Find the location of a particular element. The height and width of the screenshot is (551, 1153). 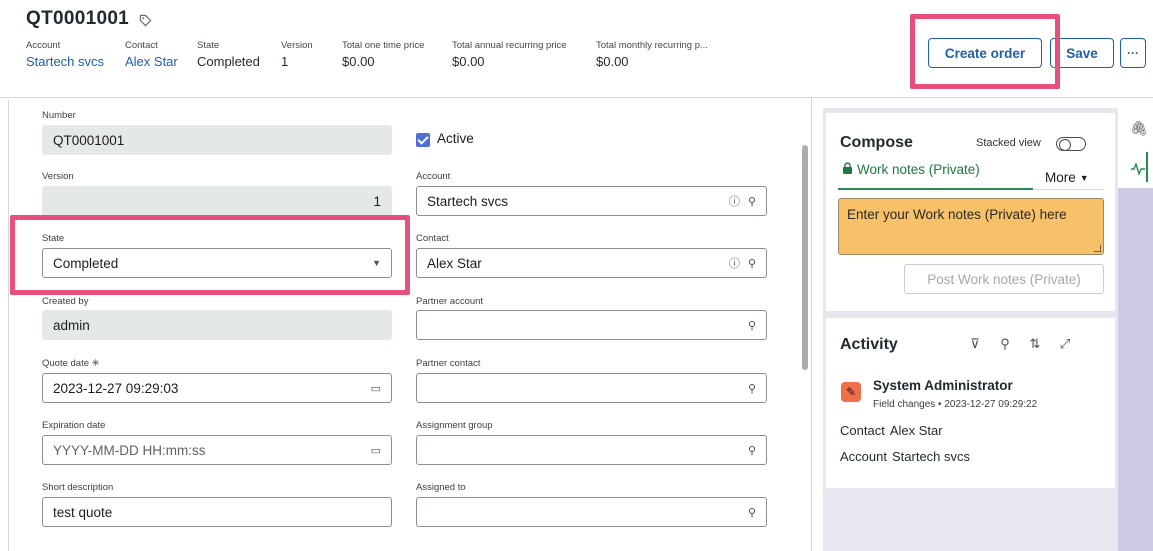

header-field-state: State Completed is located at coordinates (228, 54).